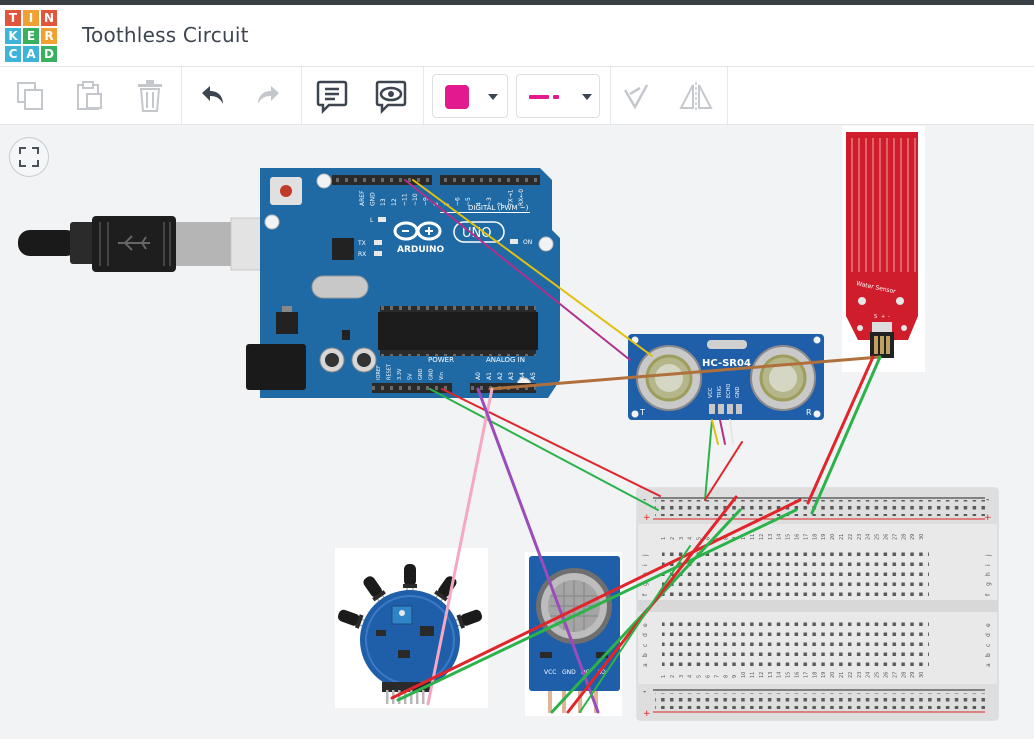 The image size is (1034, 739). I want to click on logo-tile: A, so click(31, 54).